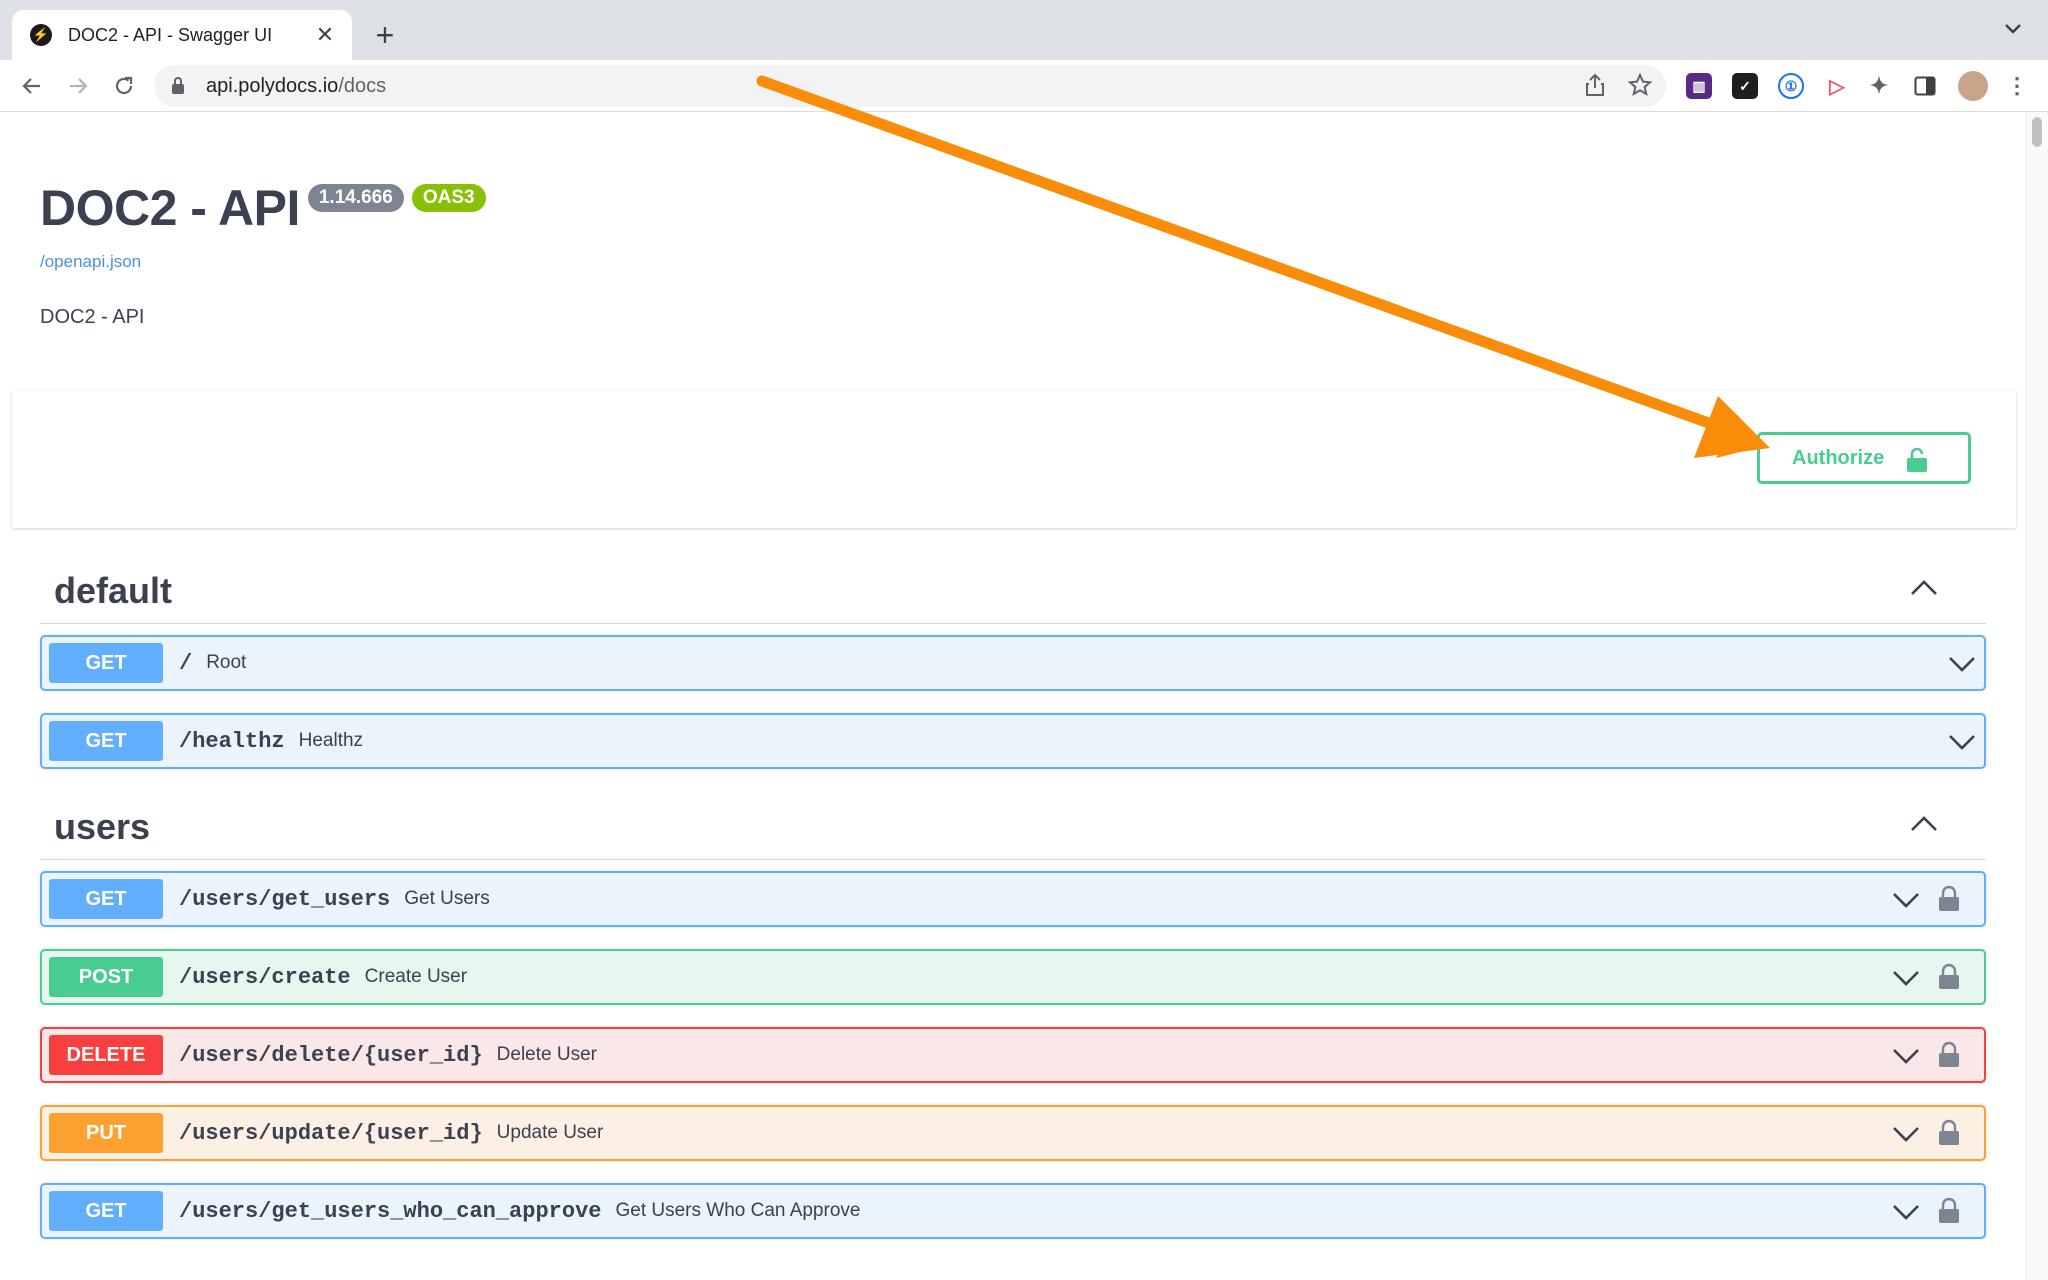 This screenshot has width=2048, height=1280. What do you see at coordinates (92, 317) in the screenshot?
I see `api-description: DOC2 - API` at bounding box center [92, 317].